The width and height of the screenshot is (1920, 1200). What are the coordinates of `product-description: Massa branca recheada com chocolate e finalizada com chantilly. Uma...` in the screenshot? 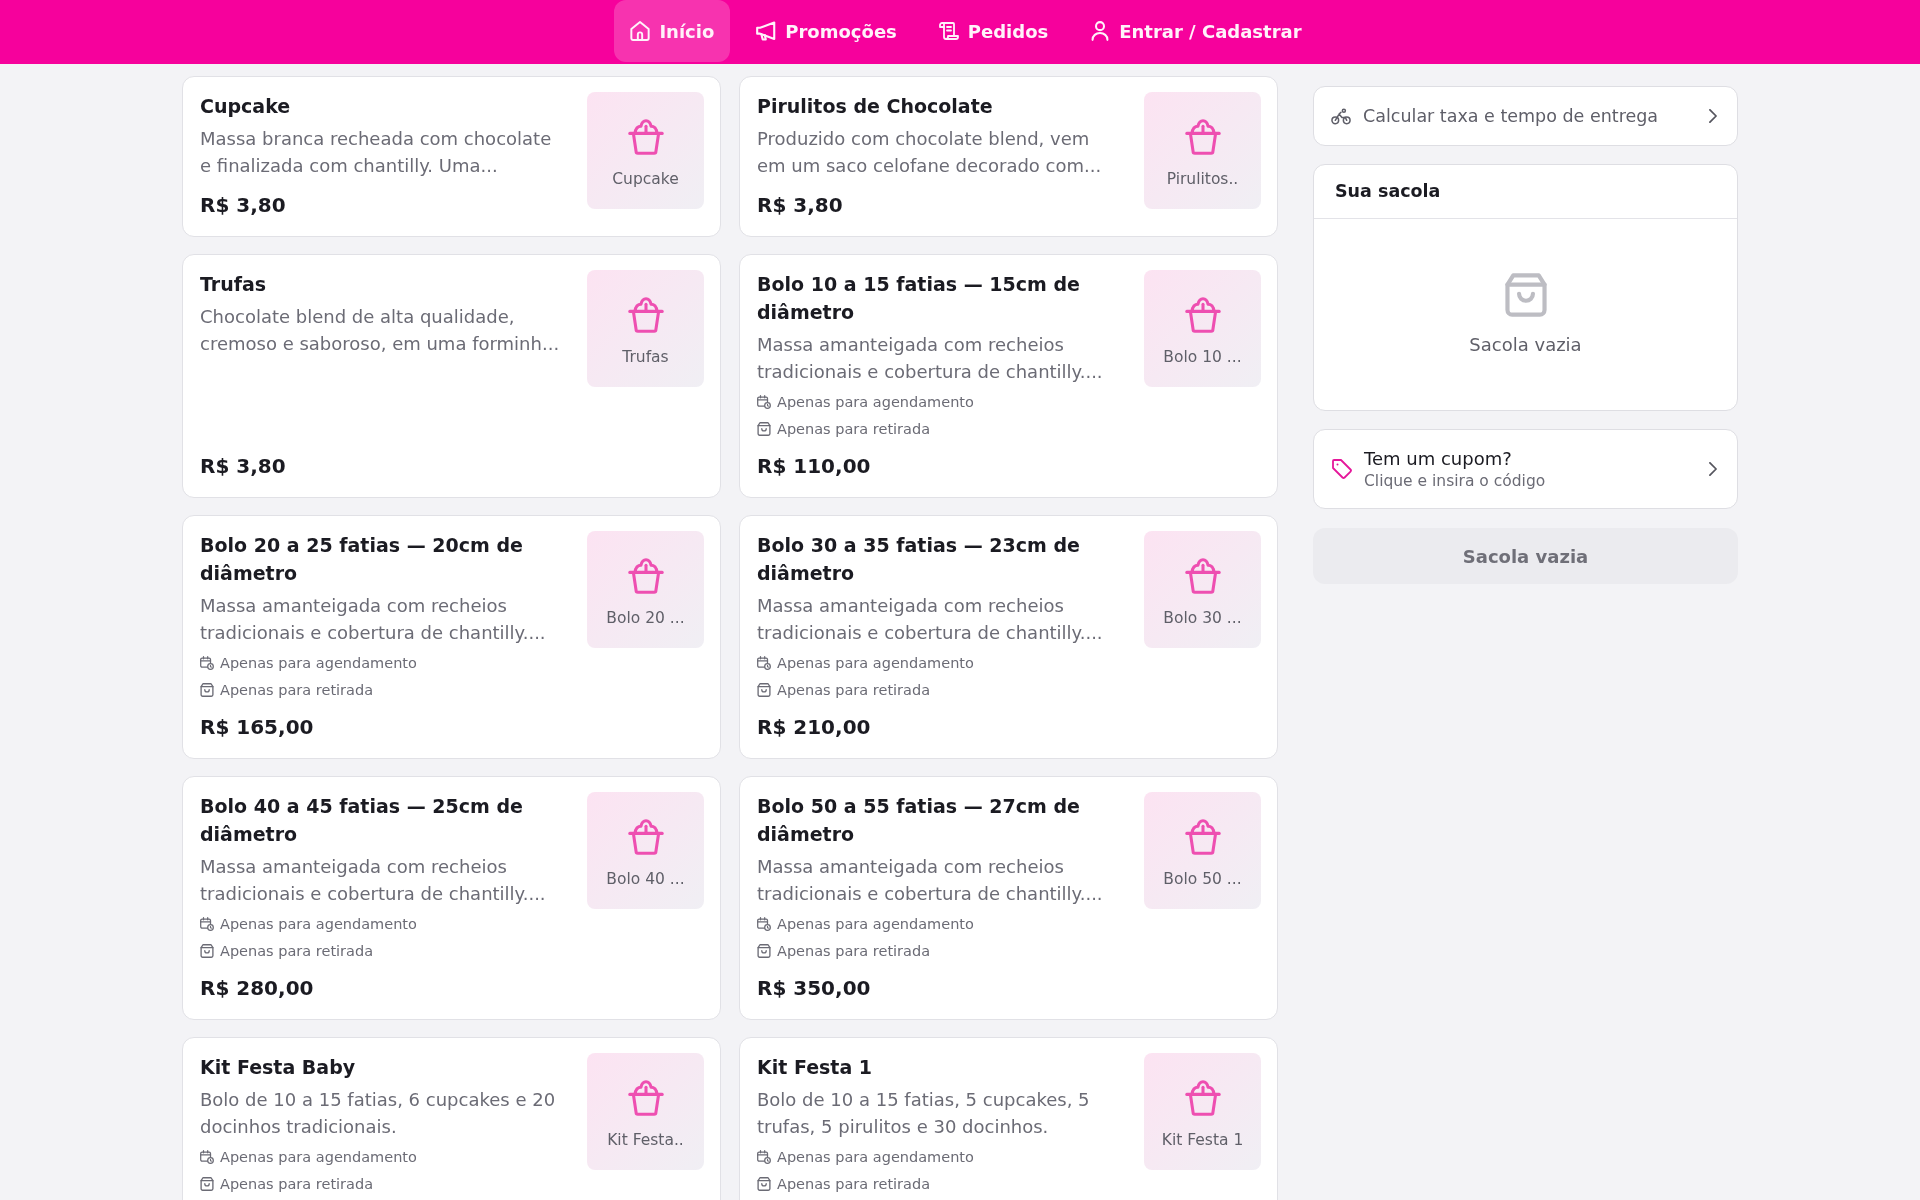 It's located at (376, 152).